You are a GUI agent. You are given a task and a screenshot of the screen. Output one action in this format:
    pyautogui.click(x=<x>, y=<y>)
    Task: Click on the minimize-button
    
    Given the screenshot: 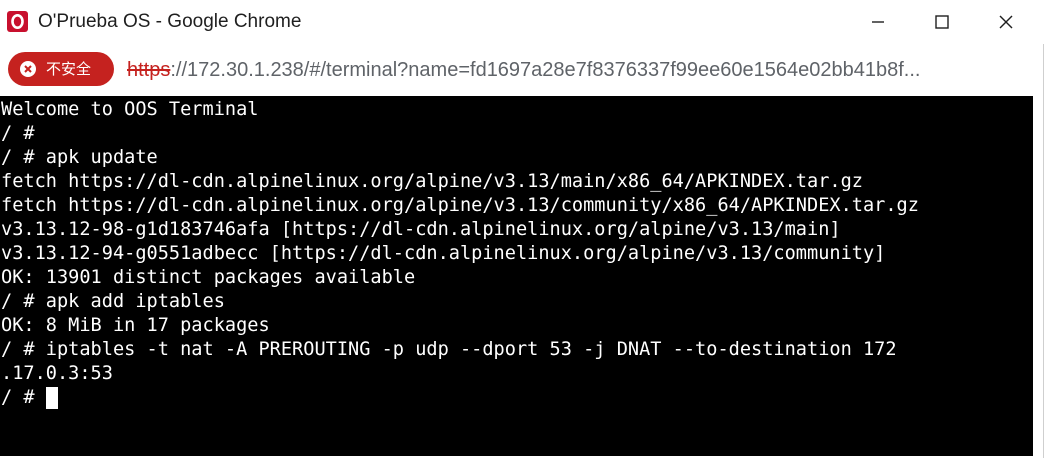 What is the action you would take?
    pyautogui.click(x=878, y=22)
    